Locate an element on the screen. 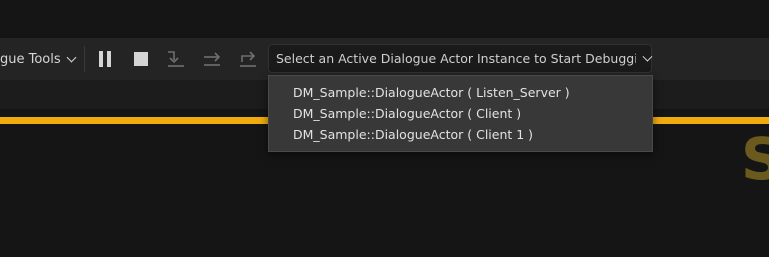  step-into-button is located at coordinates (176, 59).